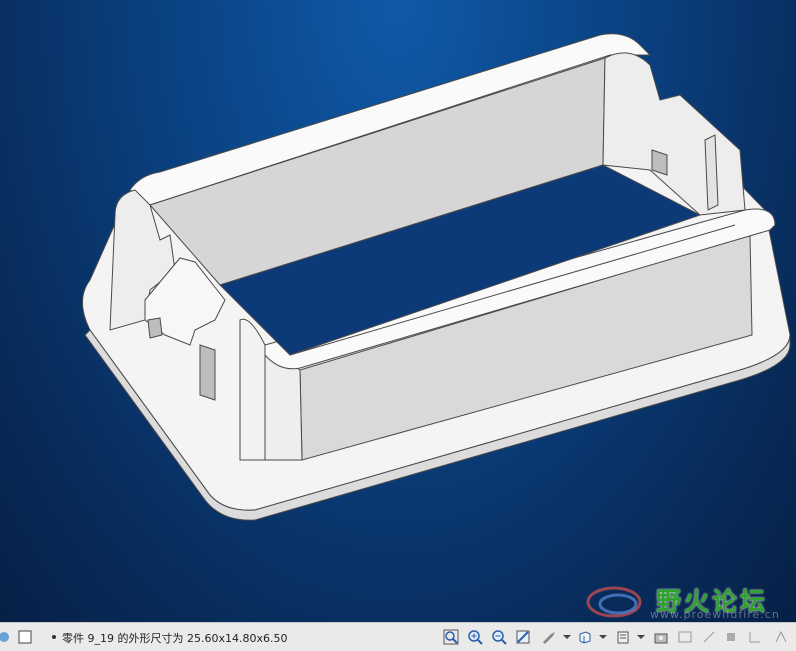  What do you see at coordinates (659, 162) in the screenshot?
I see `right-slot` at bounding box center [659, 162].